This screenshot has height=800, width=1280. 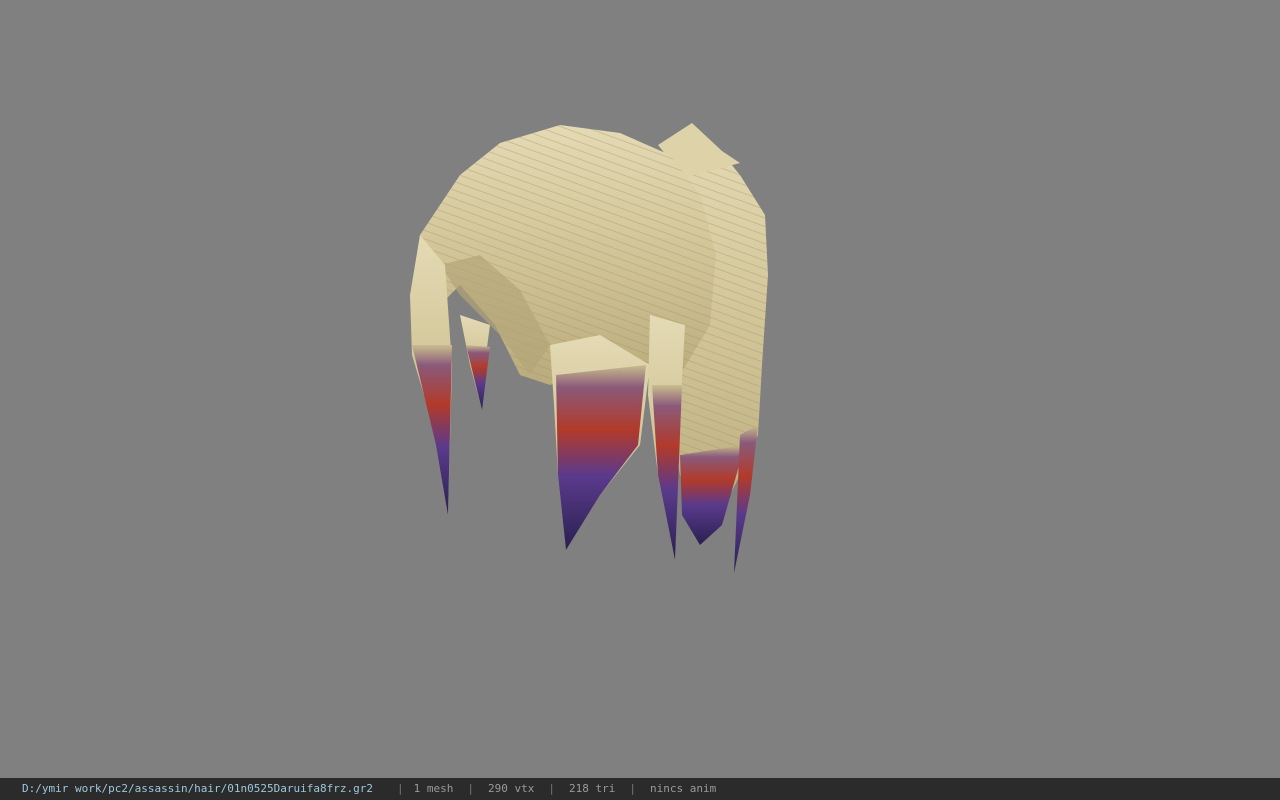 What do you see at coordinates (683, 788) in the screenshot?
I see `anim-state: nincs anim` at bounding box center [683, 788].